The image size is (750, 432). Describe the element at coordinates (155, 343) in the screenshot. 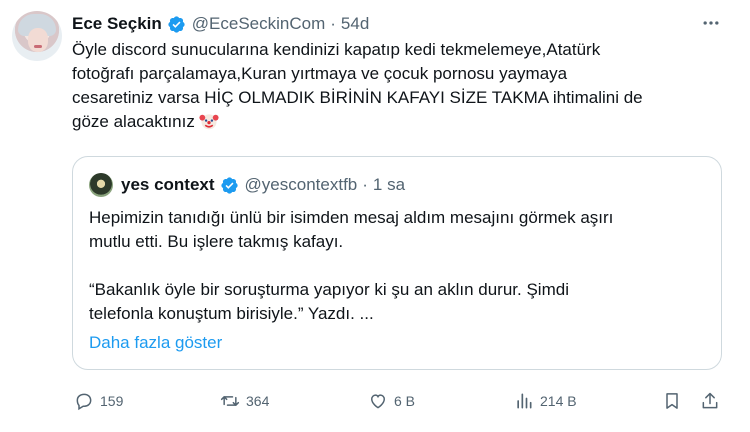

I see `show-more-link: Daha fazla göster` at that location.